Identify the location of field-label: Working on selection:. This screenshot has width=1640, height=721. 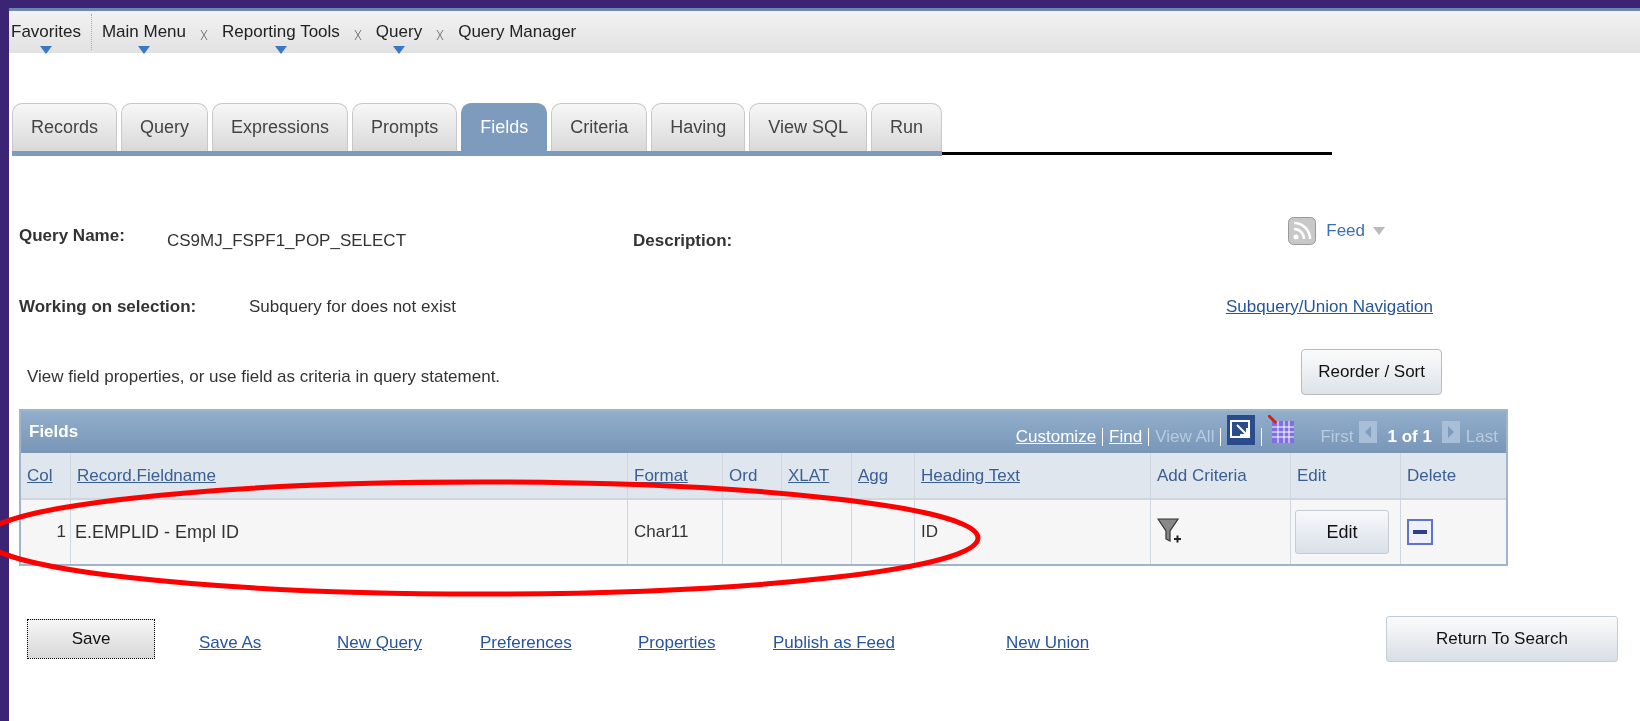
(108, 306).